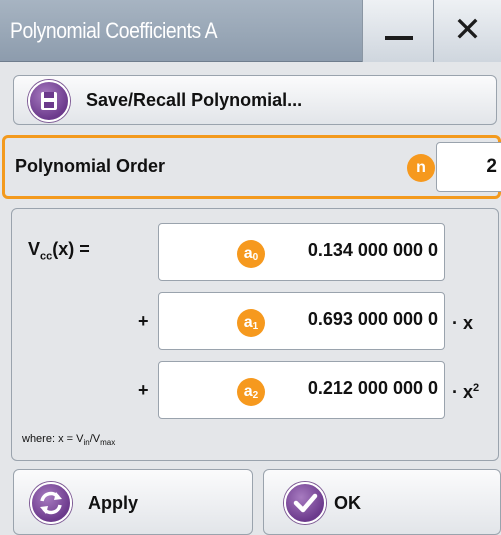 The image size is (501, 535). What do you see at coordinates (347, 503) in the screenshot?
I see `ok-label: OK` at bounding box center [347, 503].